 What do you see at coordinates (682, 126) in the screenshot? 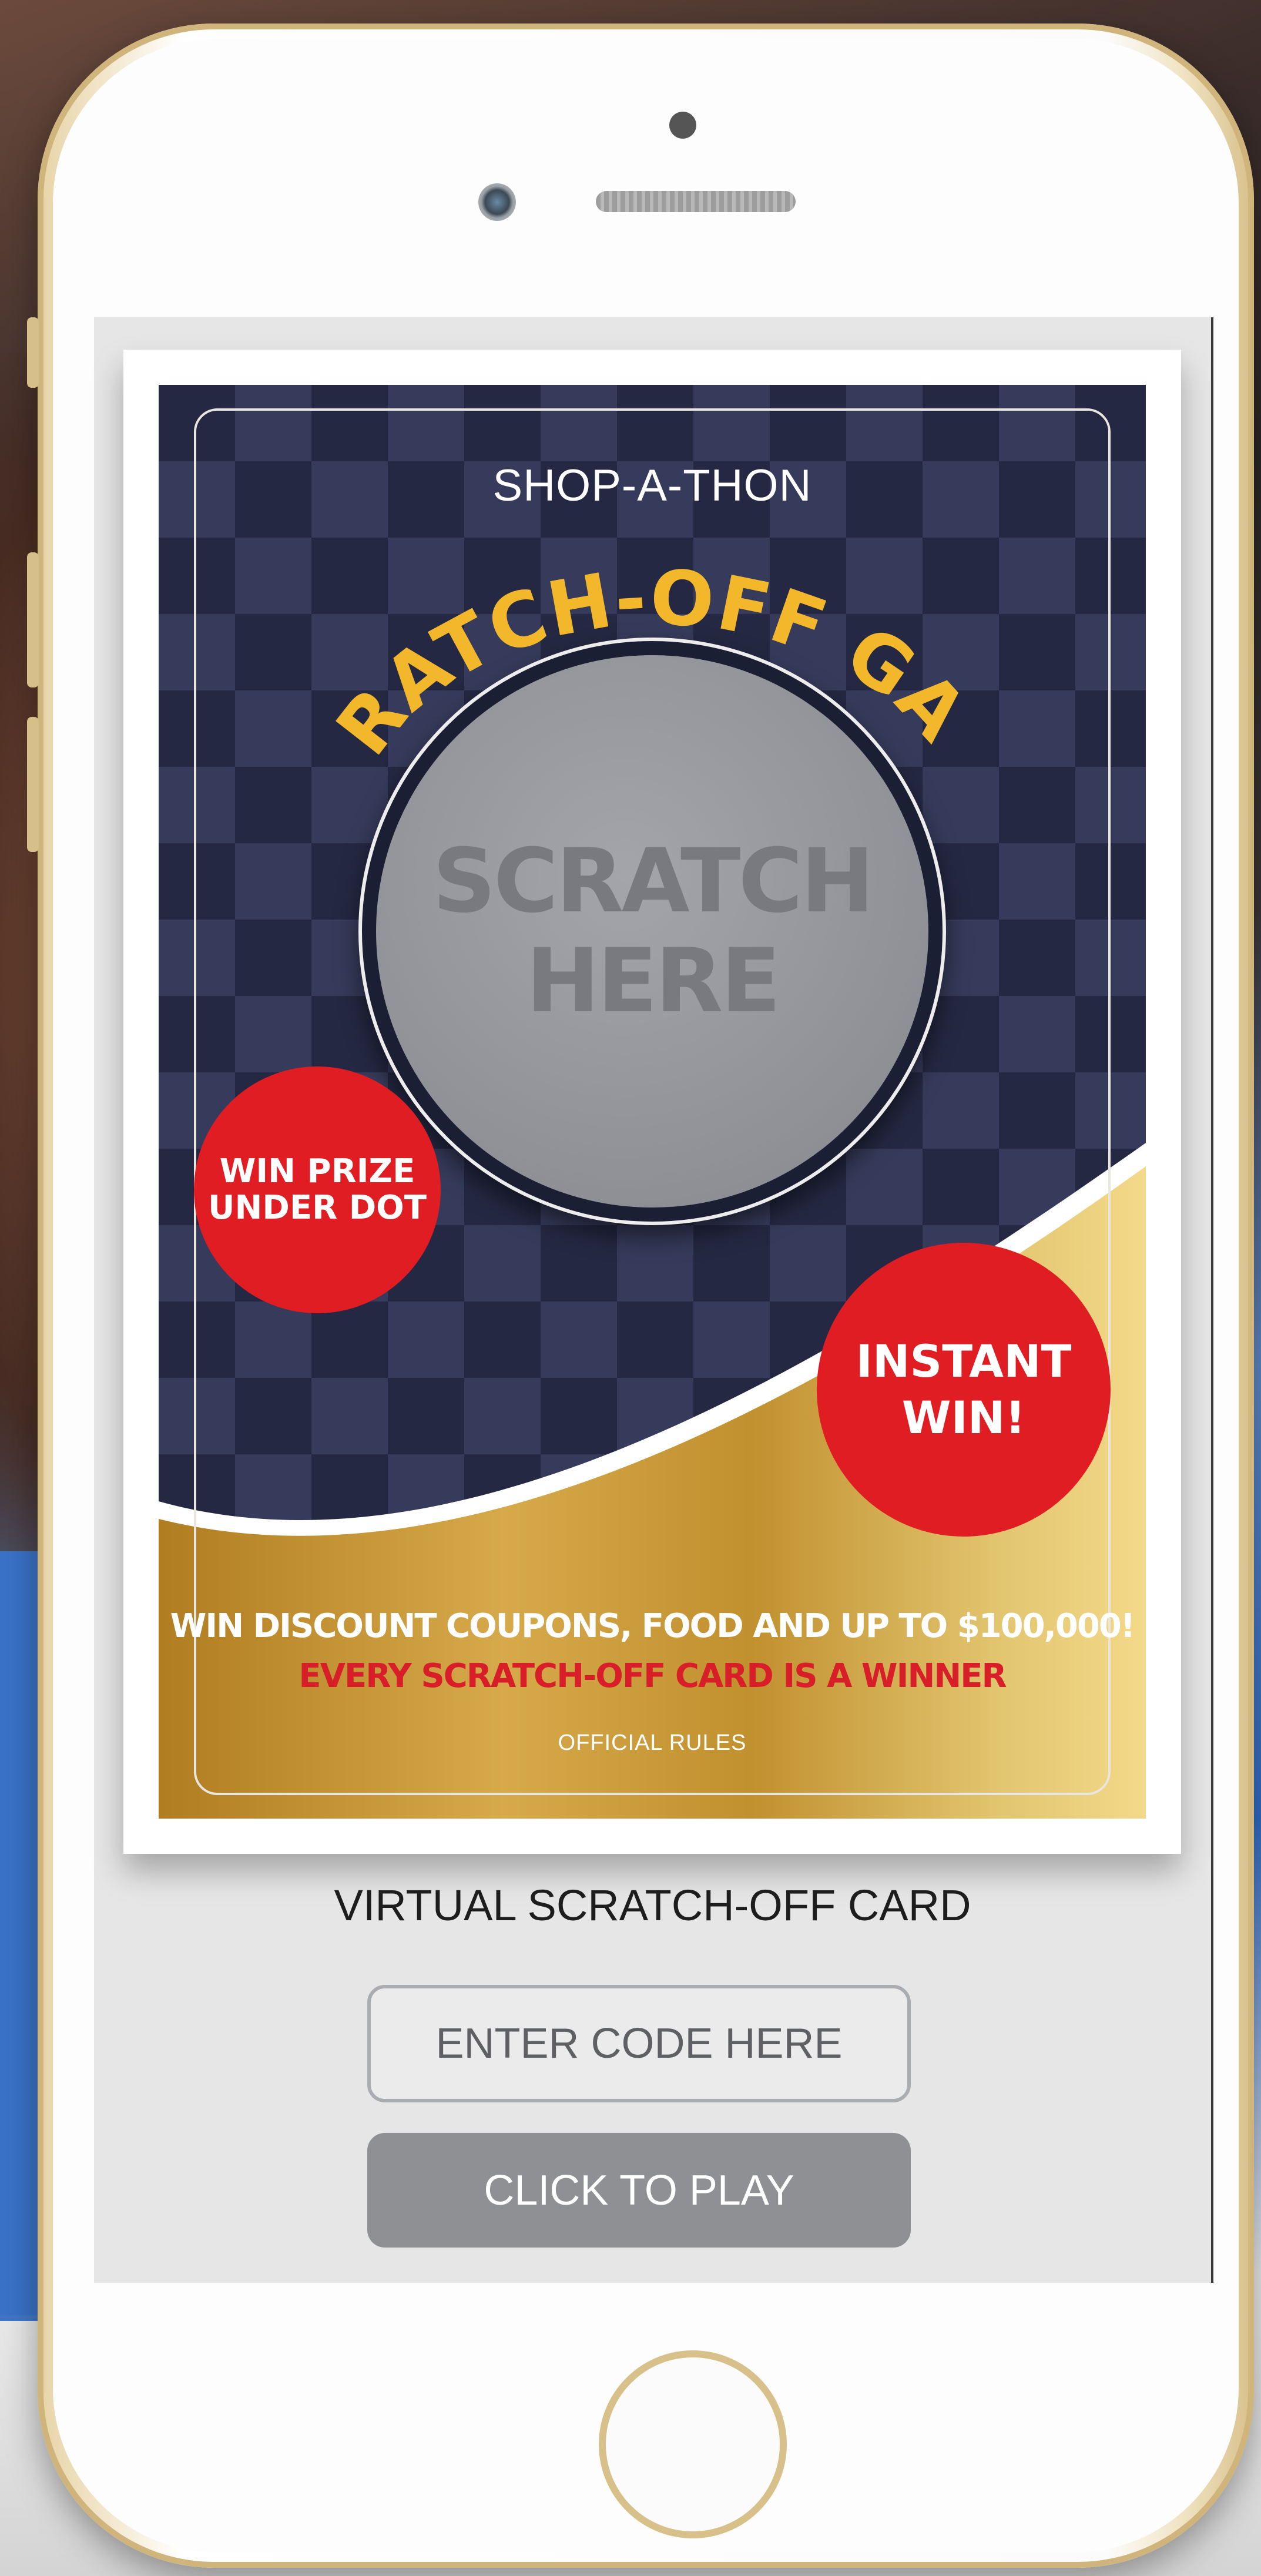
I see `sensor-dot` at bounding box center [682, 126].